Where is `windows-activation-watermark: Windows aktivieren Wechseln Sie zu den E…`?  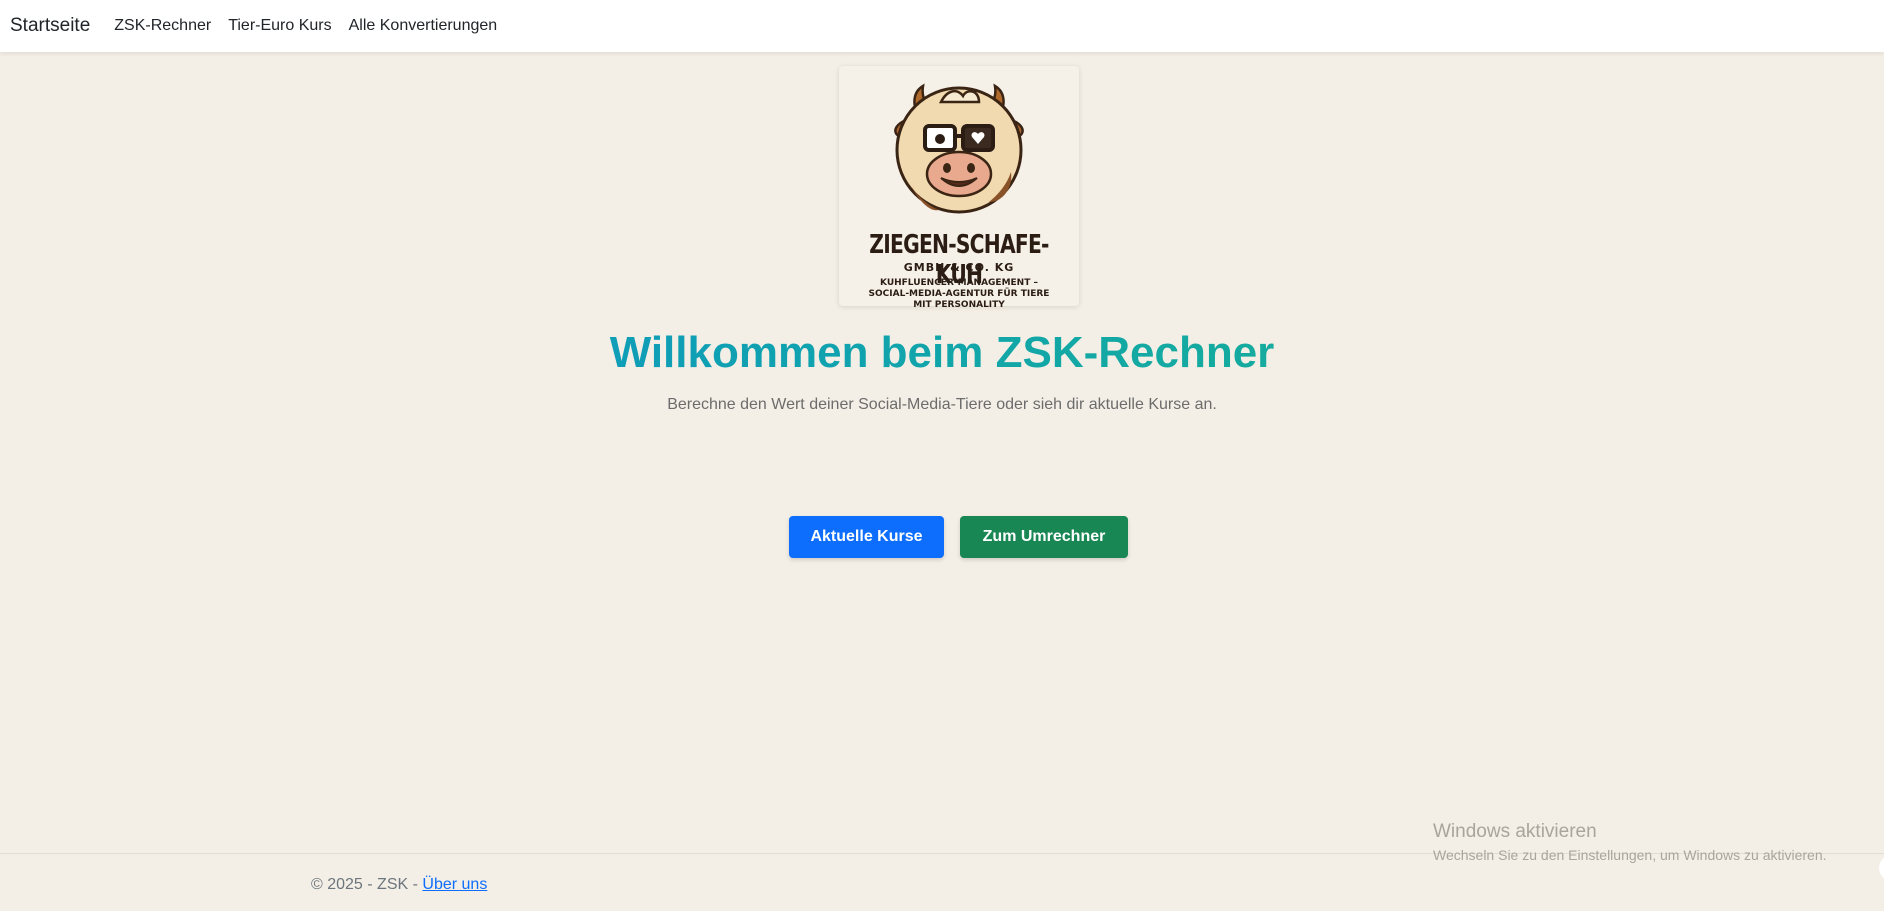 windows-activation-watermark: Windows aktivieren Wechseln Sie zu den E… is located at coordinates (1630, 842).